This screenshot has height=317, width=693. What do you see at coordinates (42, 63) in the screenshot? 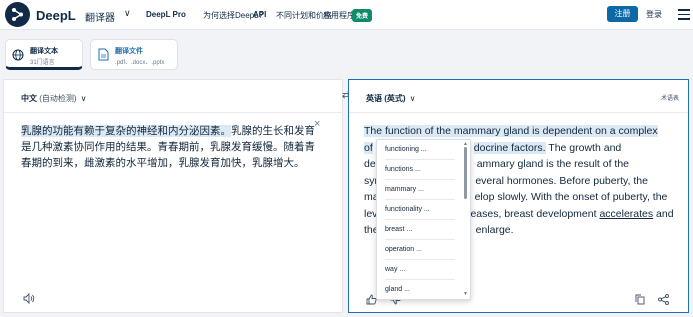
I see `tab-subtitle: 31门语言` at bounding box center [42, 63].